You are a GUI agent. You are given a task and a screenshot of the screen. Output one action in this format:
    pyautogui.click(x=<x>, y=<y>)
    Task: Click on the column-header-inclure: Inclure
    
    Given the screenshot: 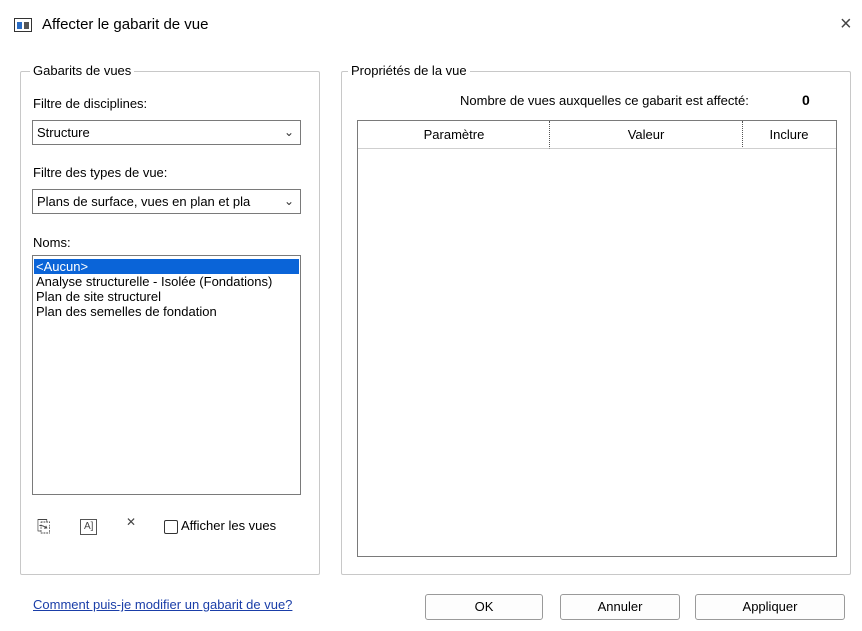 What is the action you would take?
    pyautogui.click(x=789, y=135)
    